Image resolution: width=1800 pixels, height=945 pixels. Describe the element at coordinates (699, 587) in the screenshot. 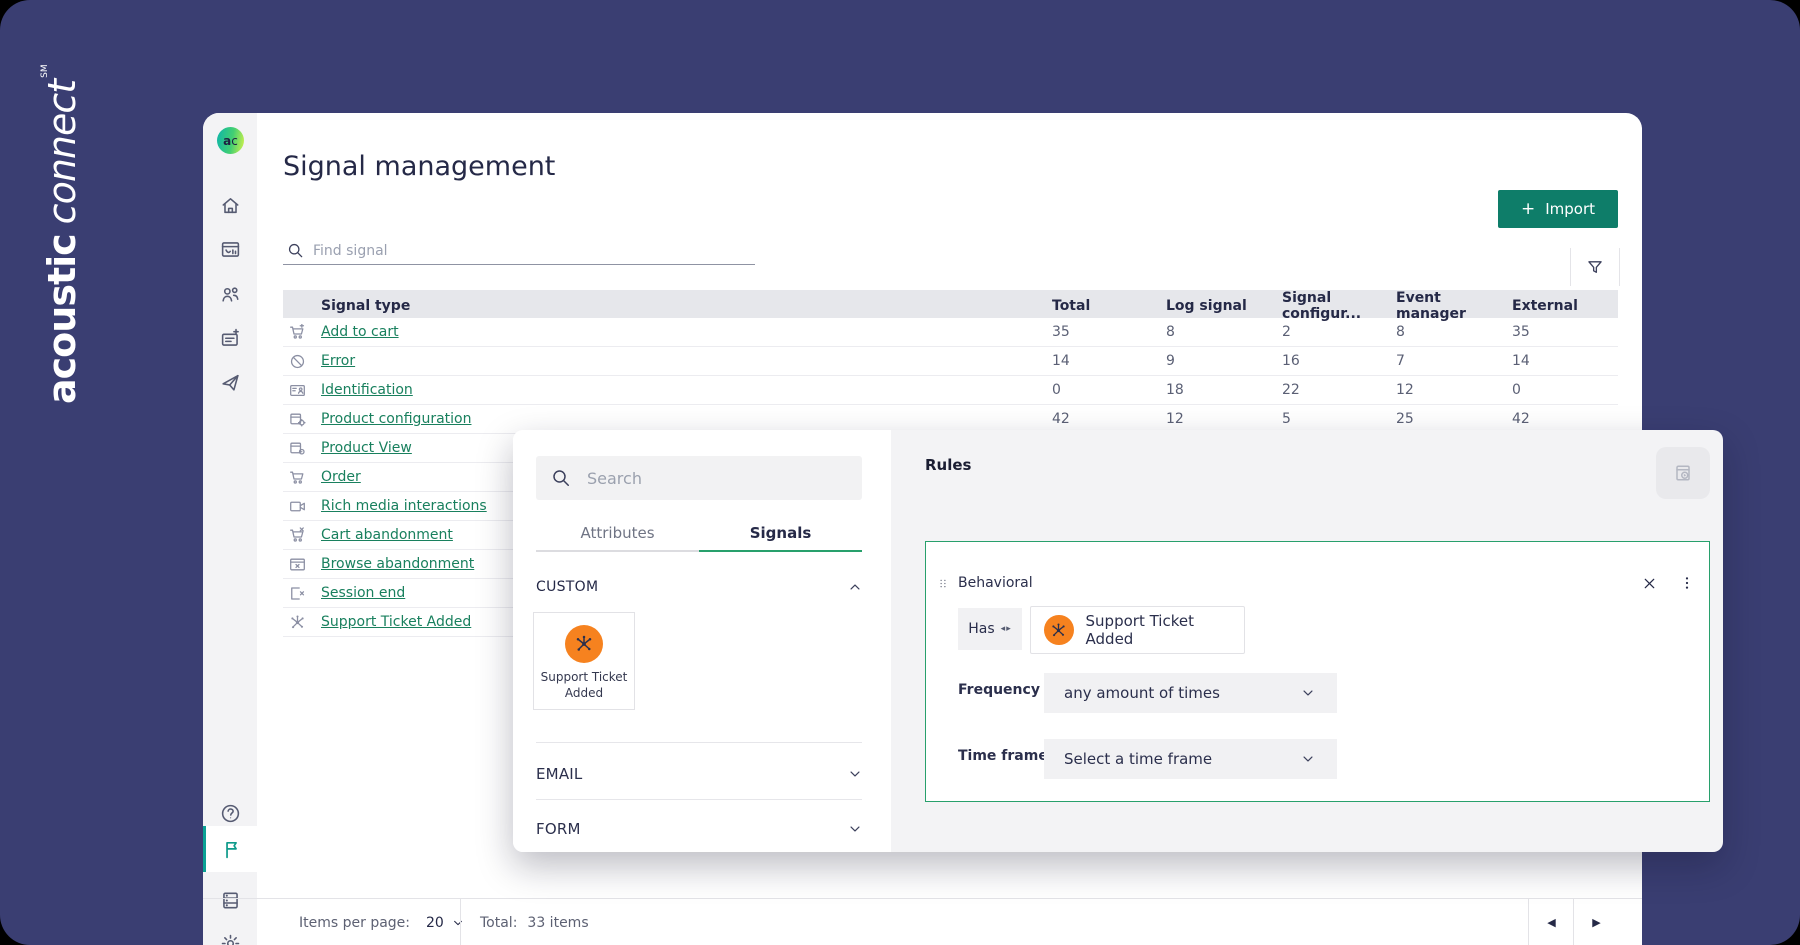

I see `section-custom: CUSTOM` at that location.